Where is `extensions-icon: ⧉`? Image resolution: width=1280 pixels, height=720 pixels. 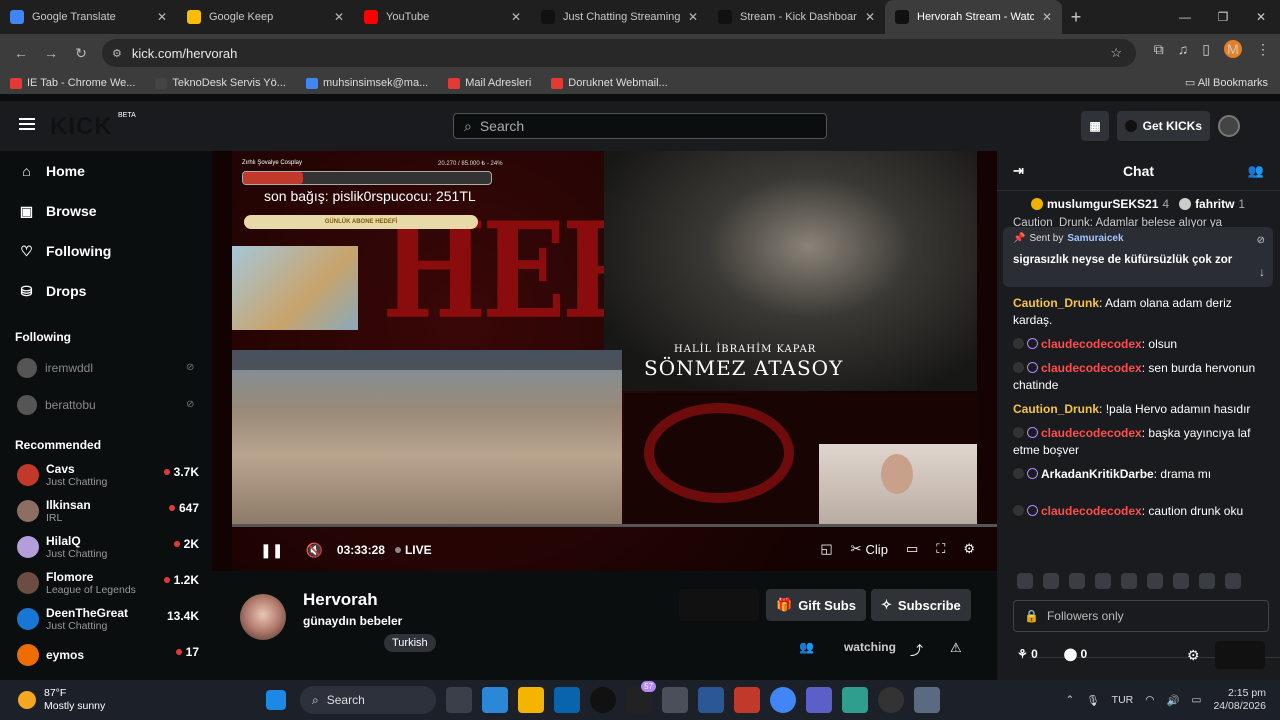 extensions-icon: ⧉ is located at coordinates (1159, 49).